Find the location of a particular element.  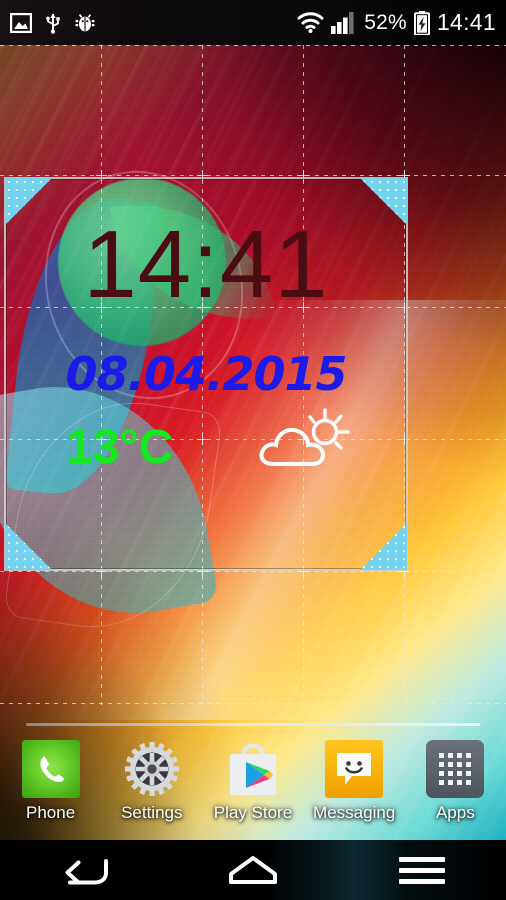

dock-item-play-store: Play Store is located at coordinates (253, 780).